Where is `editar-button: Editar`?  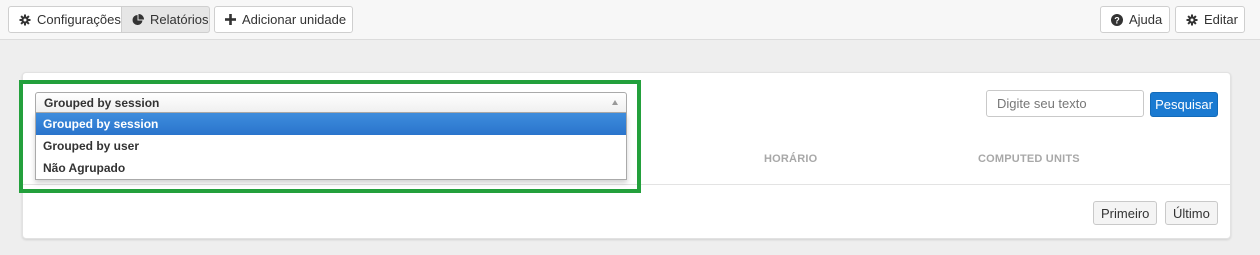 editar-button: Editar is located at coordinates (1210, 19).